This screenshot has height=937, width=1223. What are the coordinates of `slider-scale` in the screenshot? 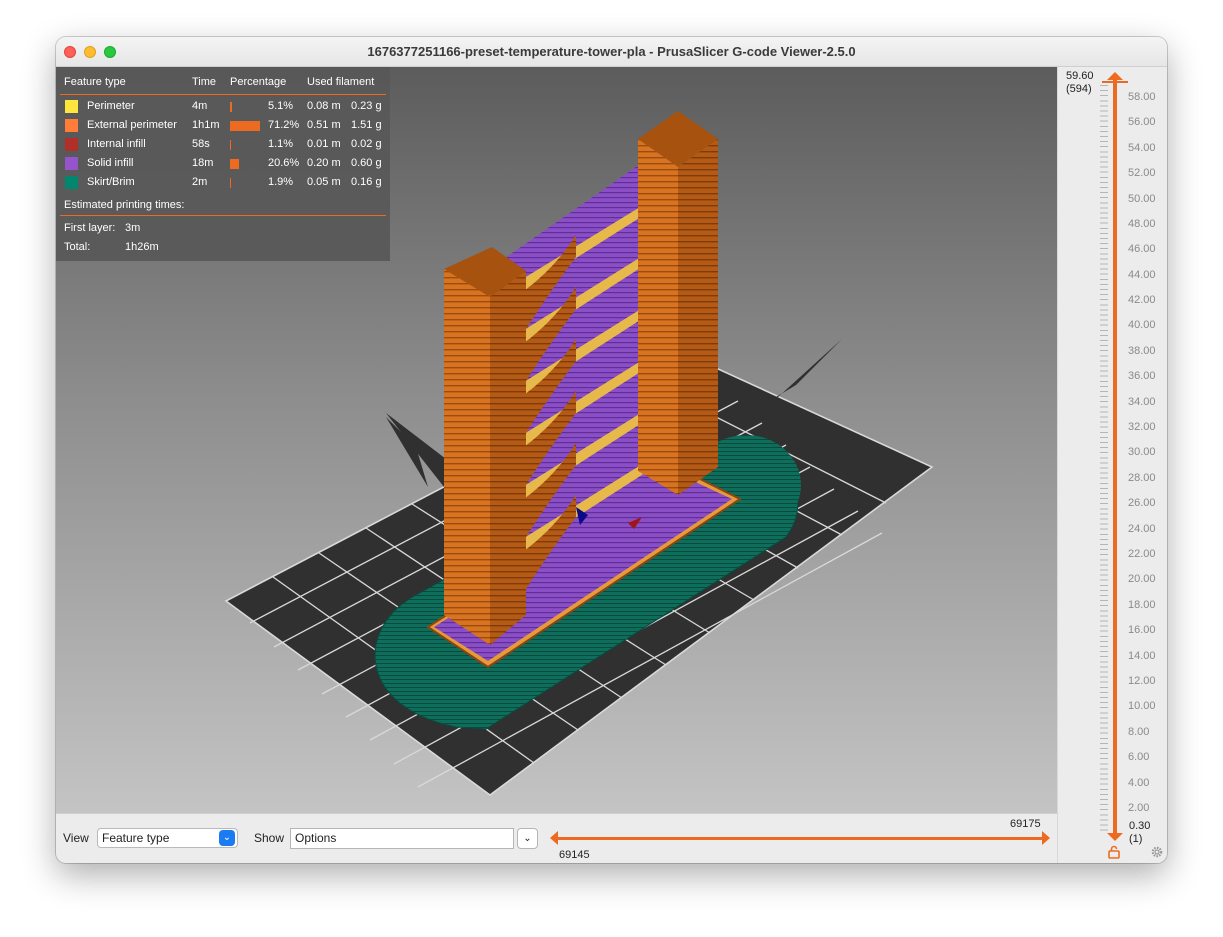 It's located at (1104, 459).